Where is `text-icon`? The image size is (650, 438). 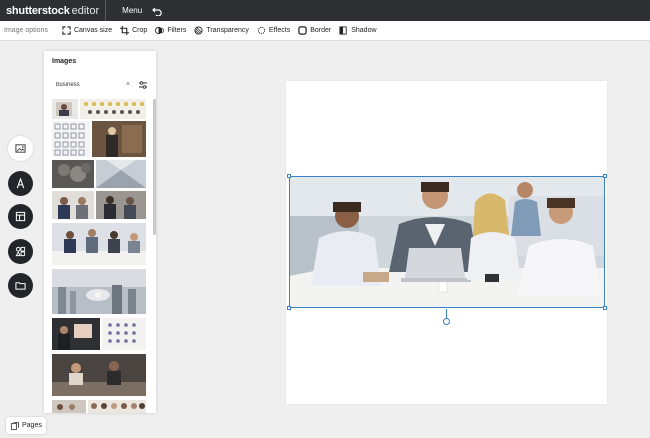
text-icon is located at coordinates (20, 183).